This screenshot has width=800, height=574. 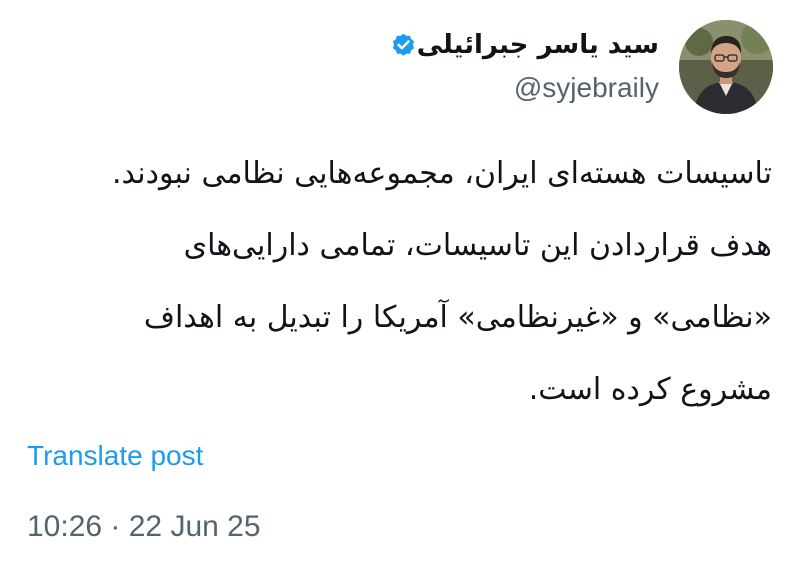 I want to click on translate-post-link: Translate post, so click(x=115, y=456).